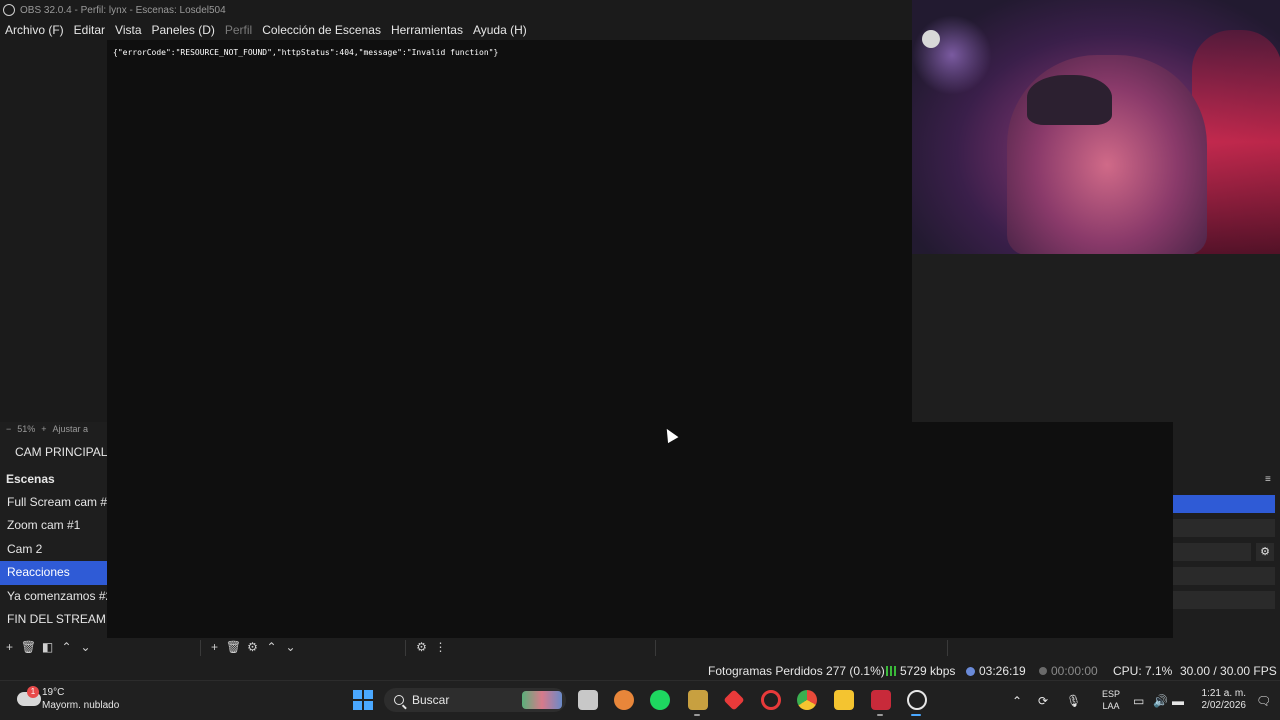 The height and width of the screenshot is (720, 1280). I want to click on volume-icon: 🔊, so click(1160, 701).